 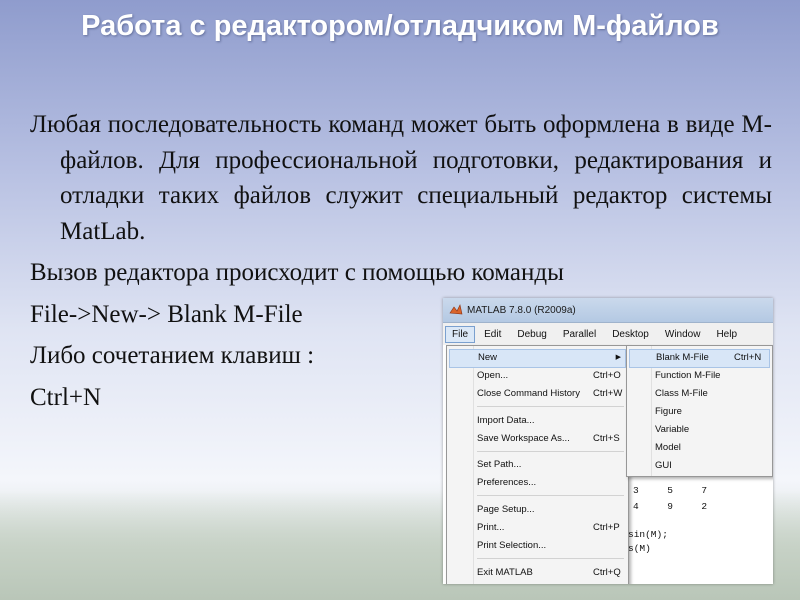 I want to click on file-menu-close-history: Close Command History Ctrl+W, so click(x=550, y=393).